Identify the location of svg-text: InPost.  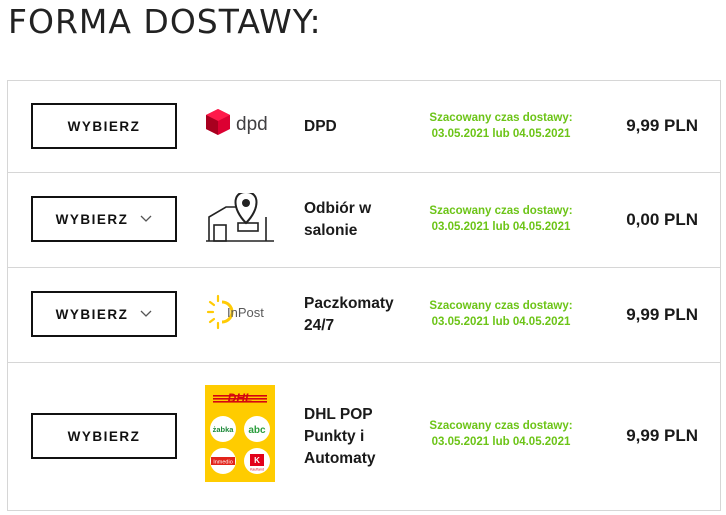
(245, 312).